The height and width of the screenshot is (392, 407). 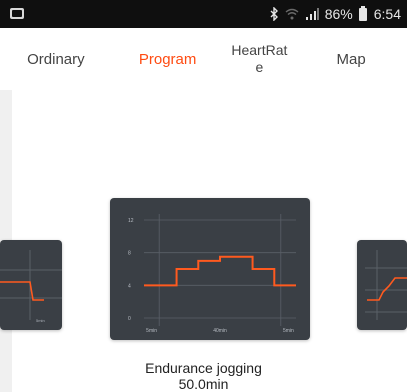 What do you see at coordinates (274, 14) in the screenshot?
I see `bluetooth-icon` at bounding box center [274, 14].